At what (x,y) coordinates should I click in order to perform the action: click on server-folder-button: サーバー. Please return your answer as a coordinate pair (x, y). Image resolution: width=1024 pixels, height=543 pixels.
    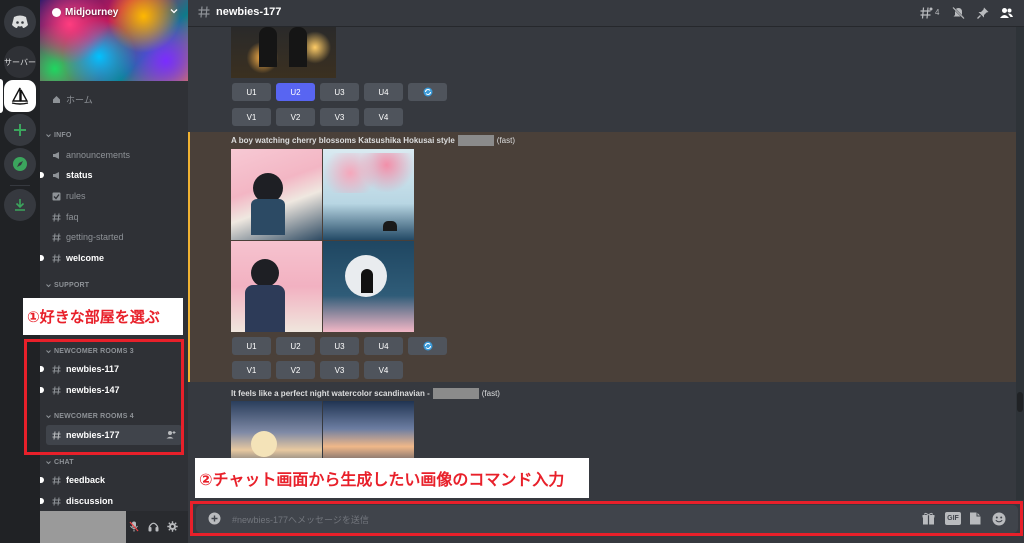
    Looking at the image, I should click on (20, 62).